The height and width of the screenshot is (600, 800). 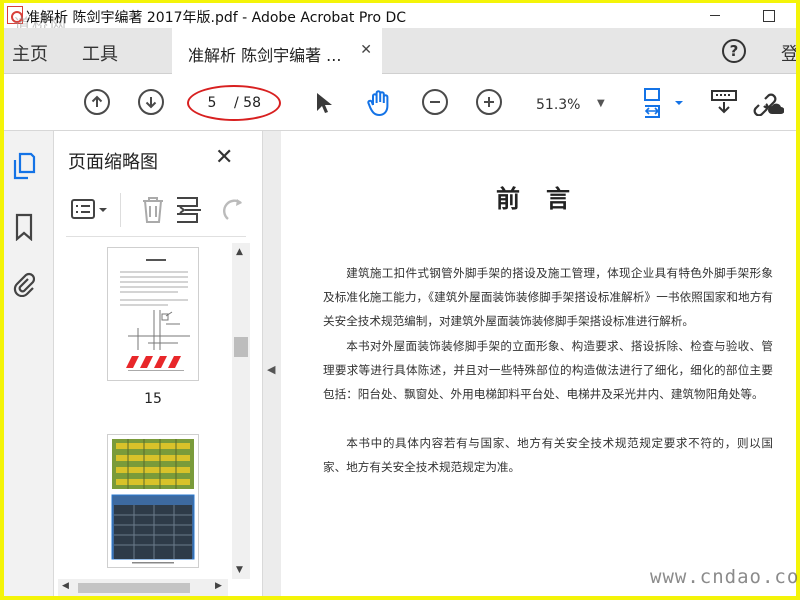 I want to click on panel-collapse-strip: ◀, so click(x=272, y=363).